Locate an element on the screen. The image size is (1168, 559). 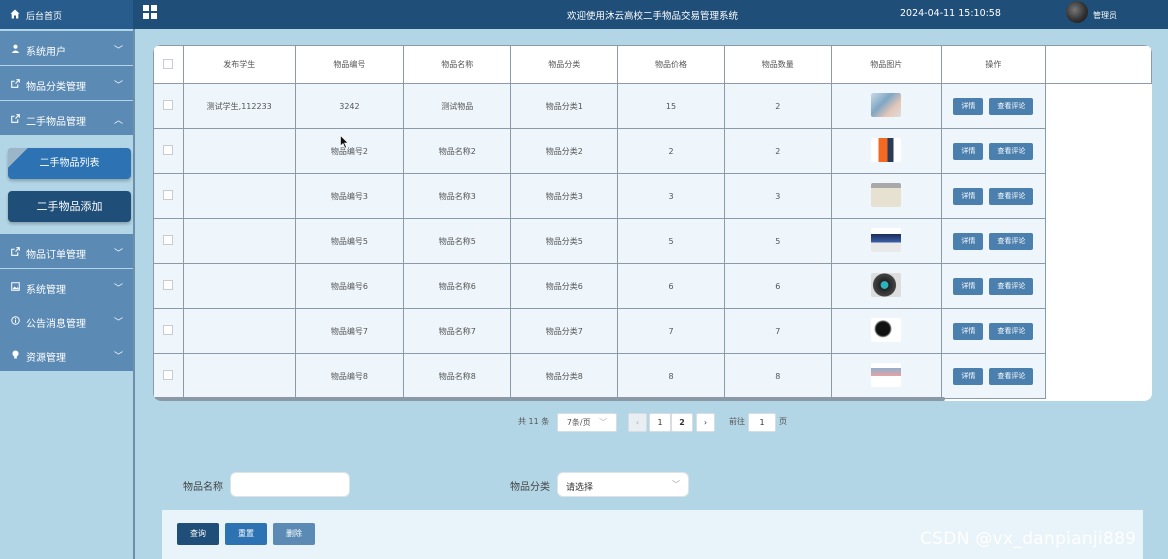
code-cell: 物品编号3 is located at coordinates (349, 196).